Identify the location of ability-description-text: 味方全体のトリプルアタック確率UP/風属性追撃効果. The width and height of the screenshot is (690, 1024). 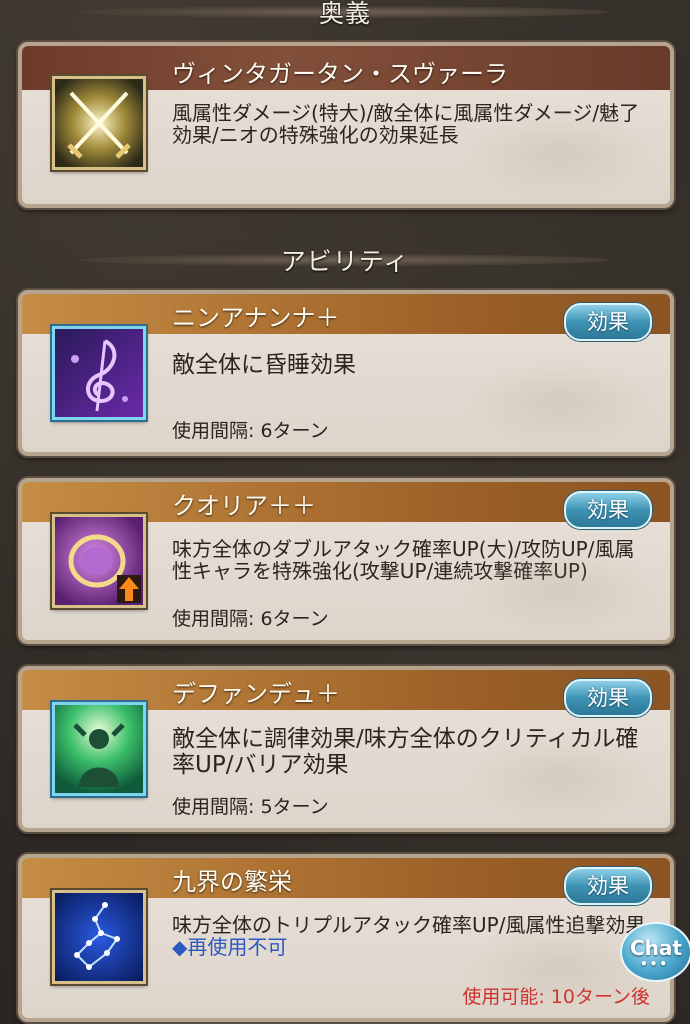
(409, 925).